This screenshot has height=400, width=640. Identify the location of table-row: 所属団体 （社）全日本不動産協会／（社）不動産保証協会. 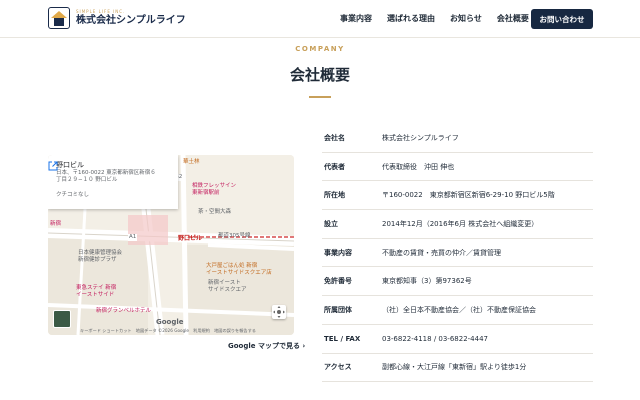
(457, 310).